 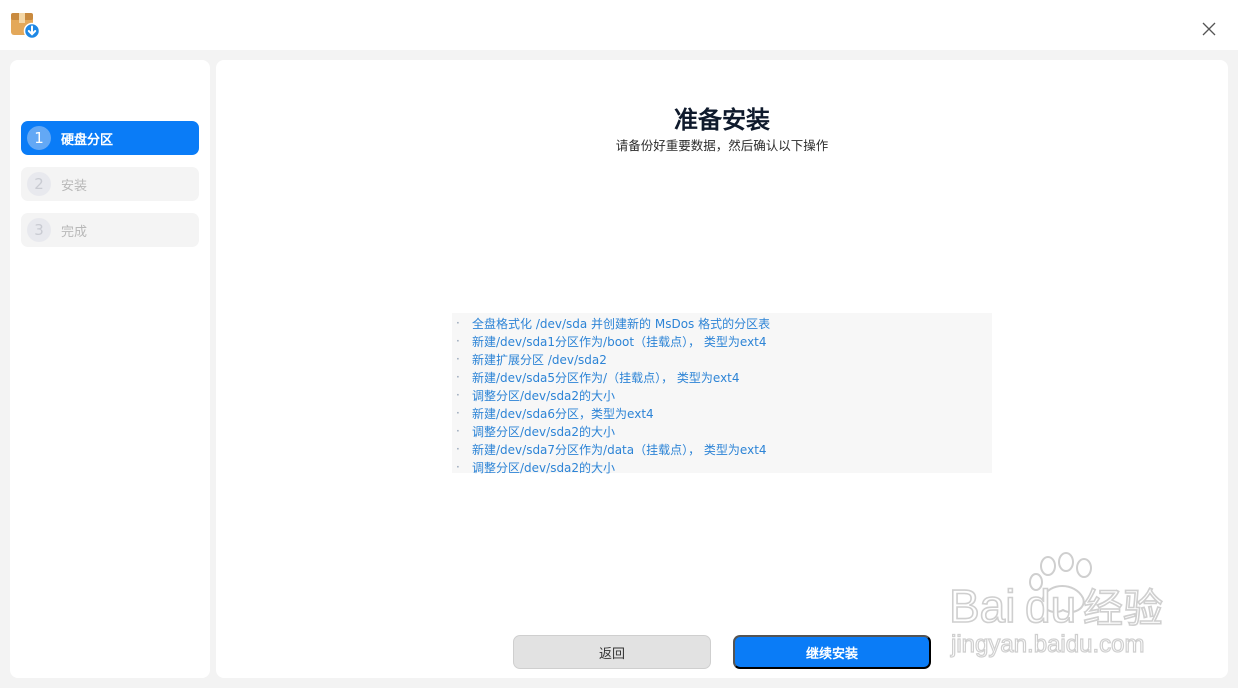 I want to click on operation-text: 新建/dev/sda7分区作为/data（挂载点）， 类型为ext4, so click(x=619, y=449).